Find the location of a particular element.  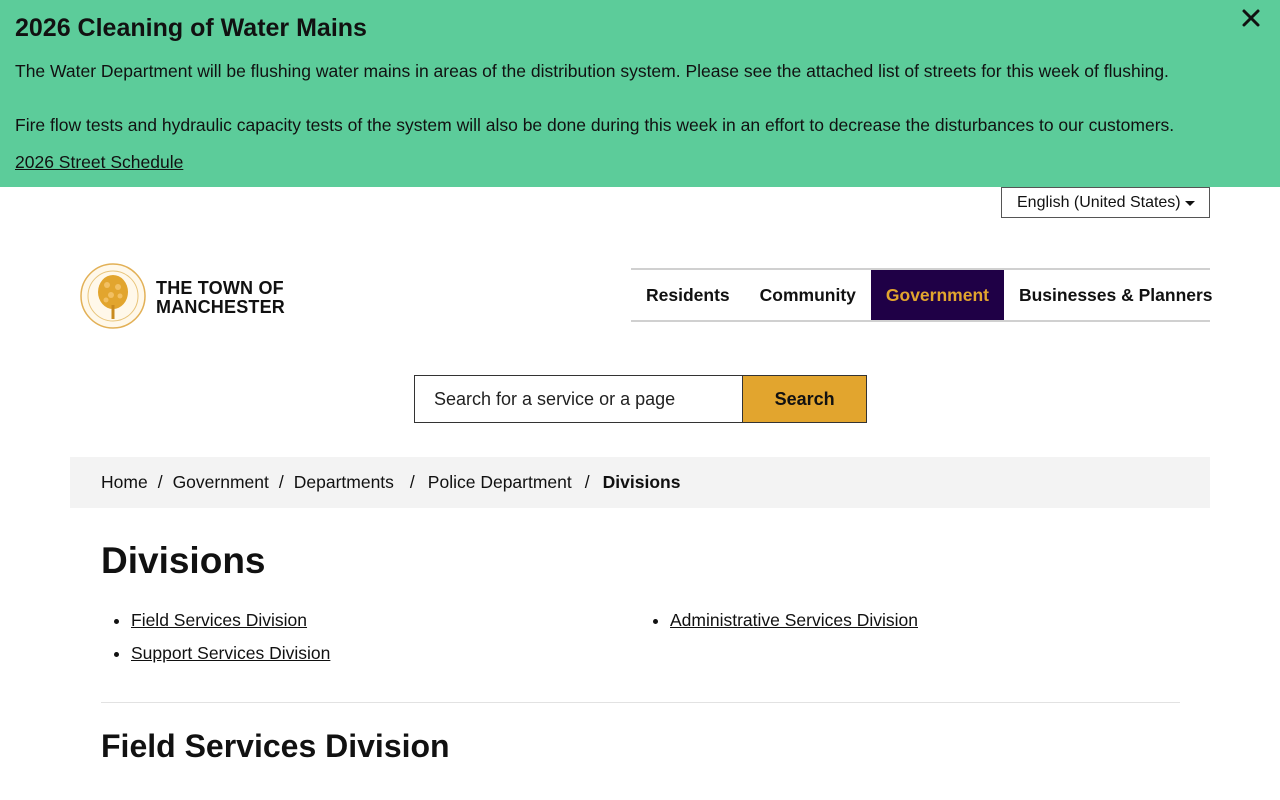

list-item: Support Services Division is located at coordinates (230, 653).